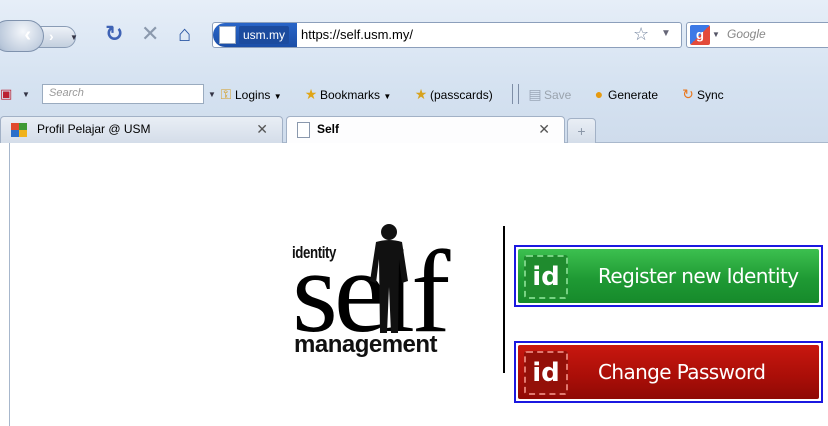 The width and height of the screenshot is (828, 426). I want to click on page-icon, so click(227, 35).